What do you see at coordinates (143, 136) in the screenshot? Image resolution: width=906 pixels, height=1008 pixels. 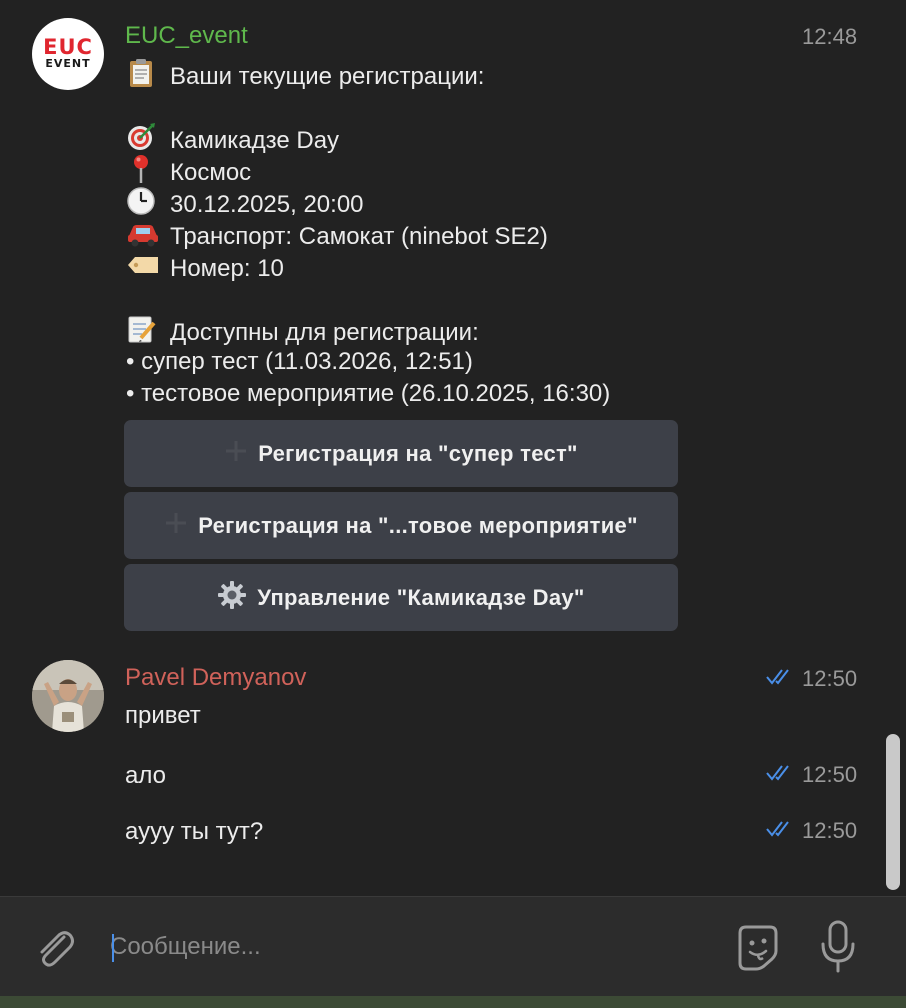 I see `target-icon` at bounding box center [143, 136].